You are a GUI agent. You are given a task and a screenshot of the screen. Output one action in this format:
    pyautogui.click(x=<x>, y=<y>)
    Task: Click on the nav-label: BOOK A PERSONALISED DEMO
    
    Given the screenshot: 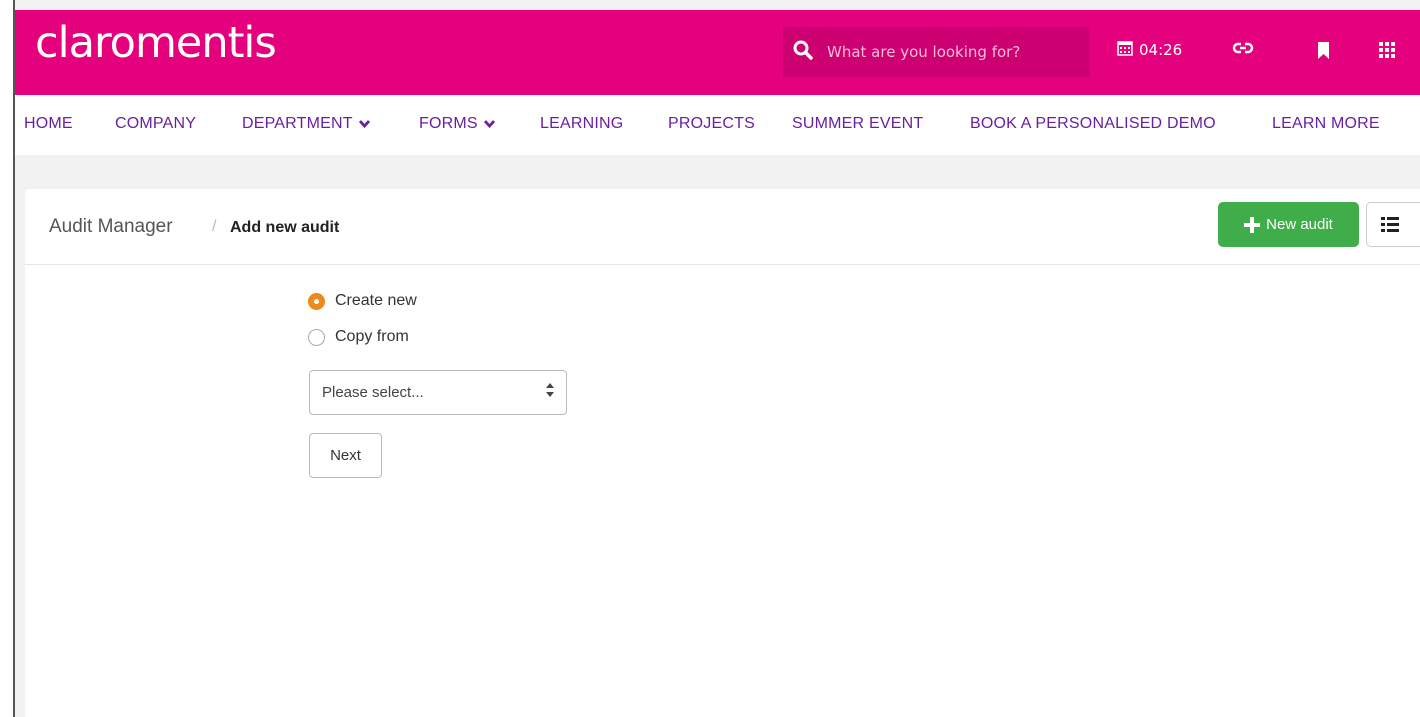 What is the action you would take?
    pyautogui.click(x=1093, y=123)
    